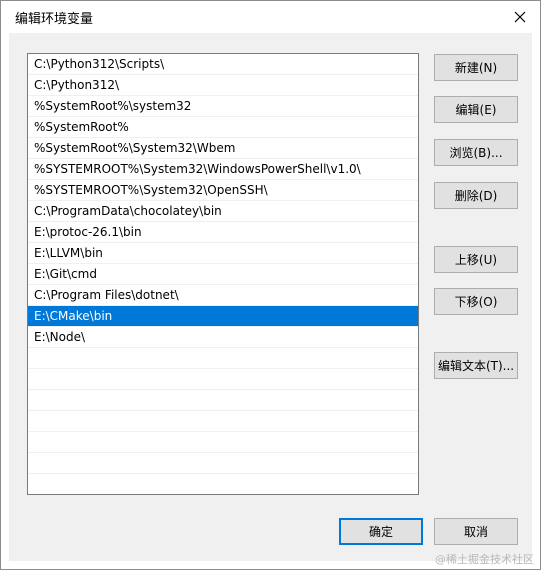 The width and height of the screenshot is (541, 570). What do you see at coordinates (476, 531) in the screenshot?
I see `cancel-button: 取消` at bounding box center [476, 531].